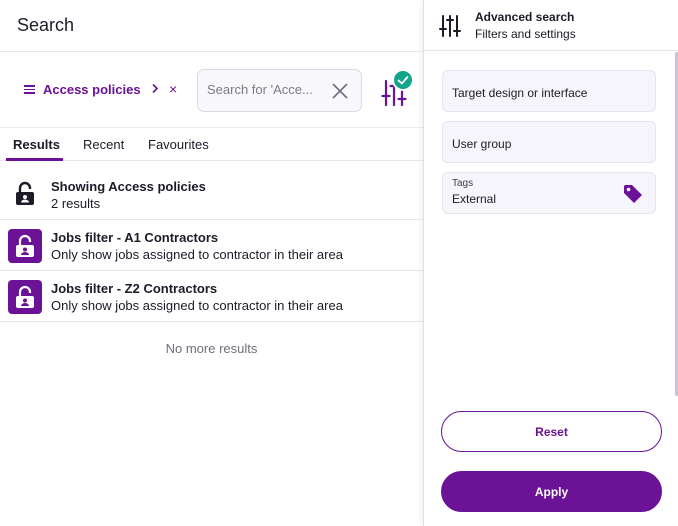 This screenshot has width=678, height=526. What do you see at coordinates (450, 26) in the screenshot?
I see `sliders-icon` at bounding box center [450, 26].